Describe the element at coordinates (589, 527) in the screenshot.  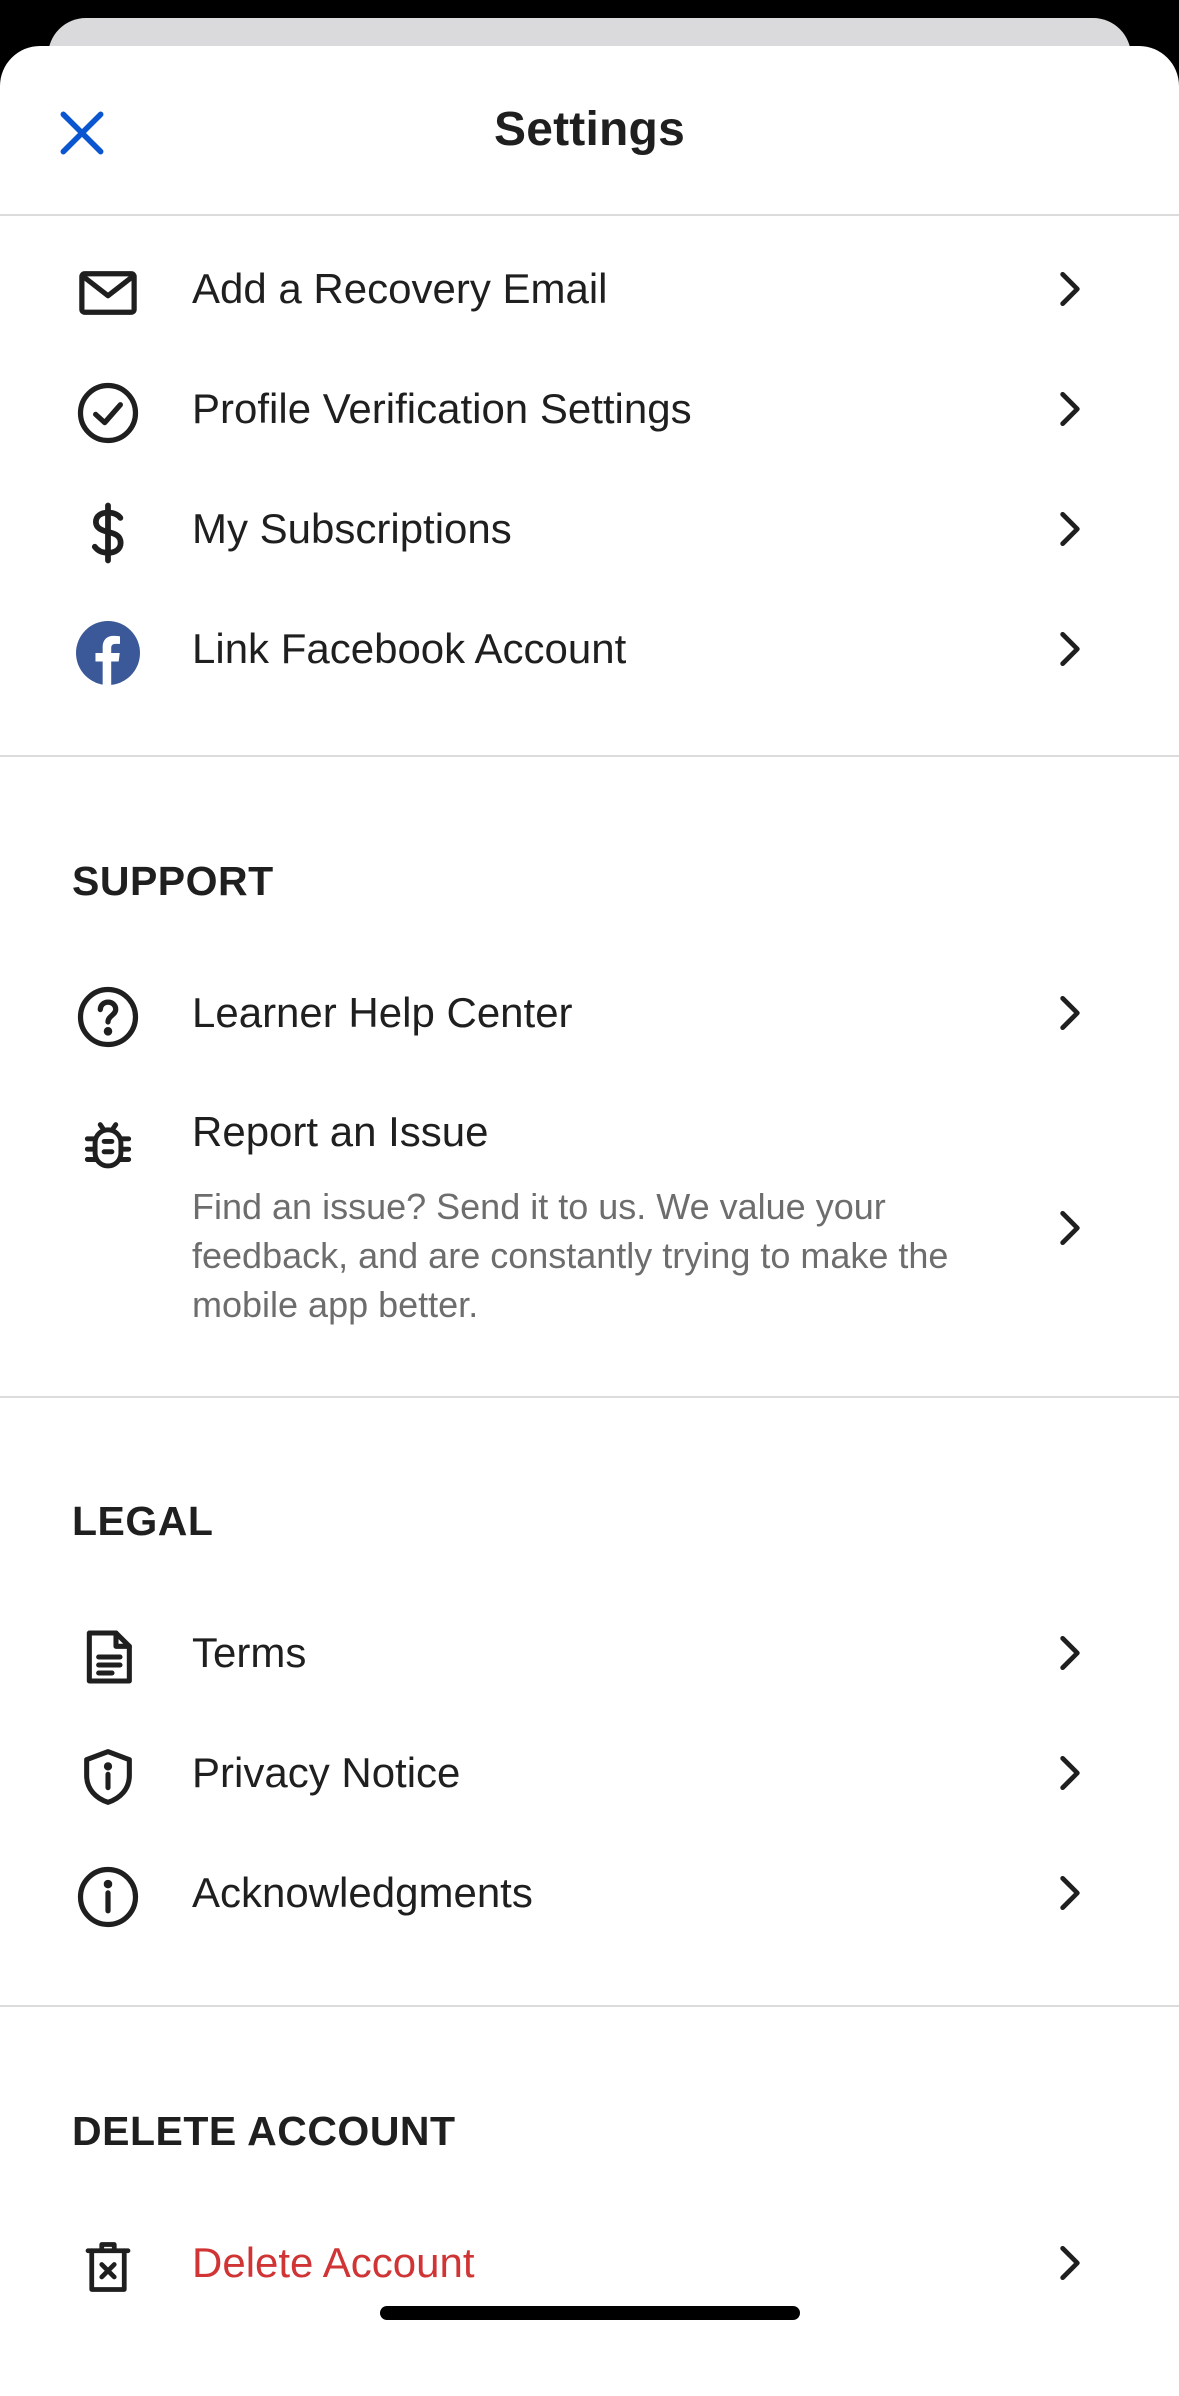
I see `my-subscriptions-row: My Subscriptions` at that location.